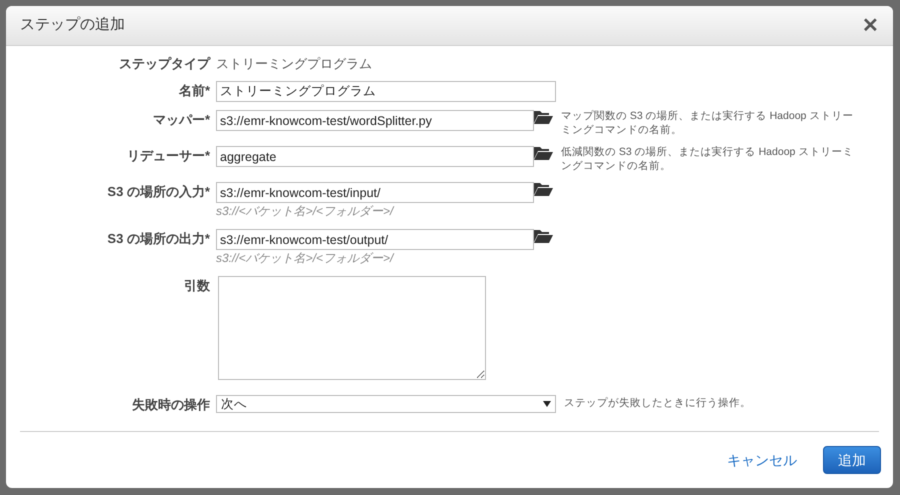 The width and height of the screenshot is (900, 495). I want to click on field-label: 失敗時の操作, so click(171, 405).